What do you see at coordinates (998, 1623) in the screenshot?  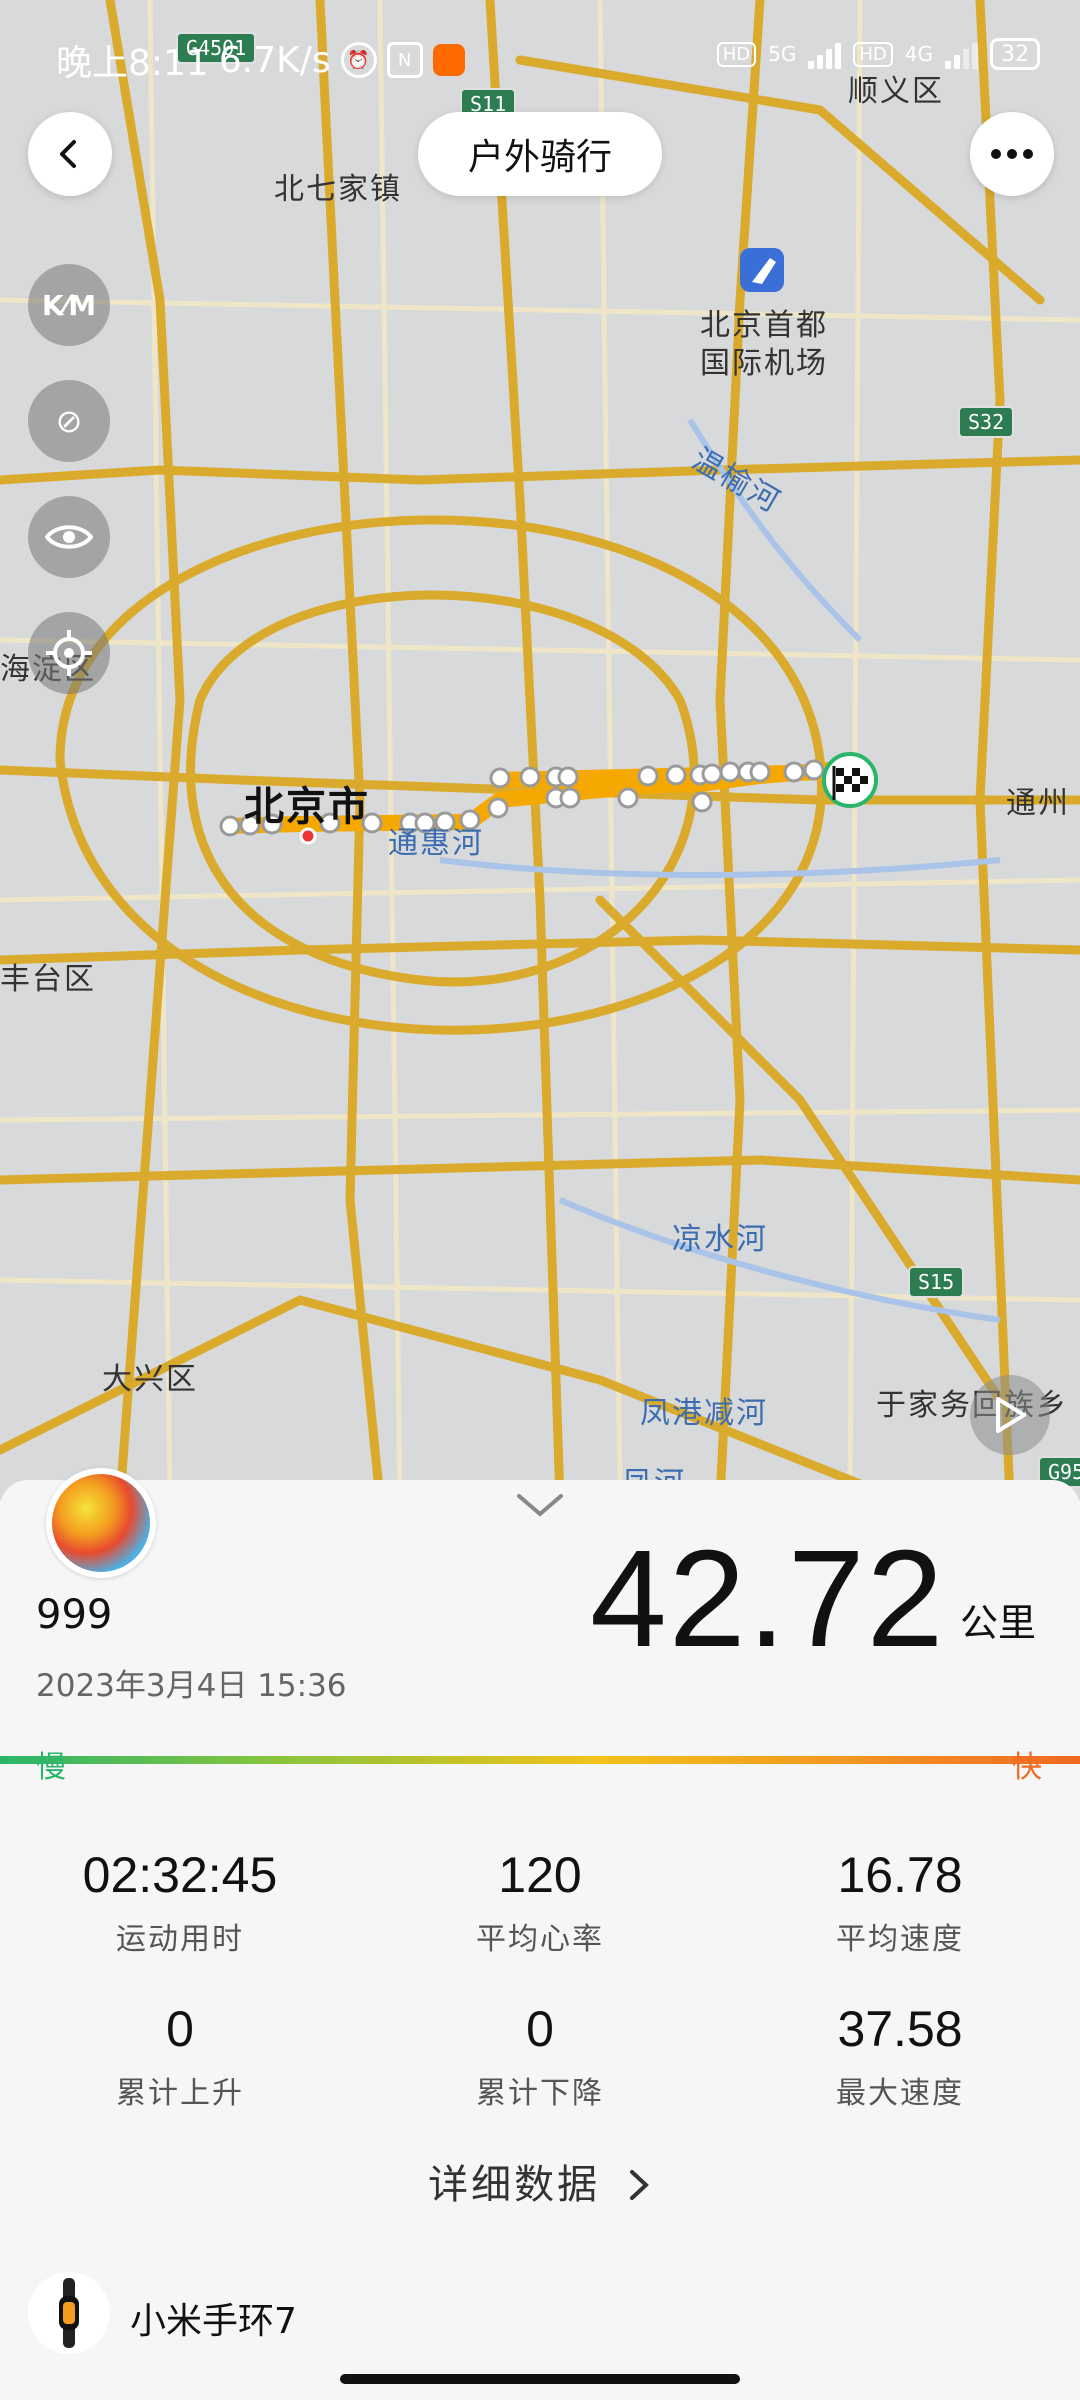 I see `distance-unit: 公里` at bounding box center [998, 1623].